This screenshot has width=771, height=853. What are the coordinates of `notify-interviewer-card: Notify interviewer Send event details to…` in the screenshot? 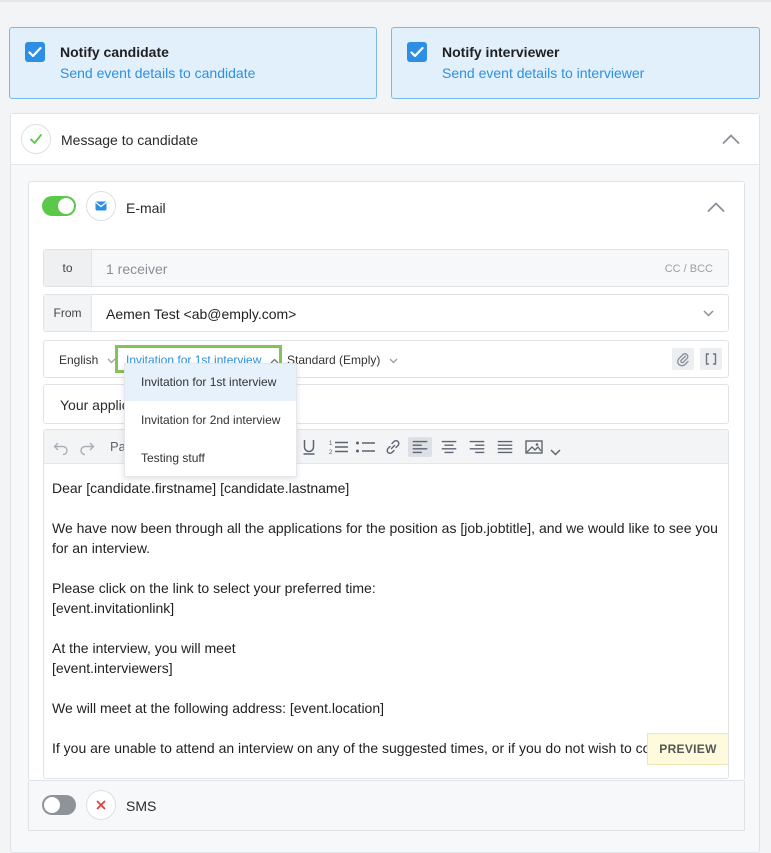 It's located at (575, 63).